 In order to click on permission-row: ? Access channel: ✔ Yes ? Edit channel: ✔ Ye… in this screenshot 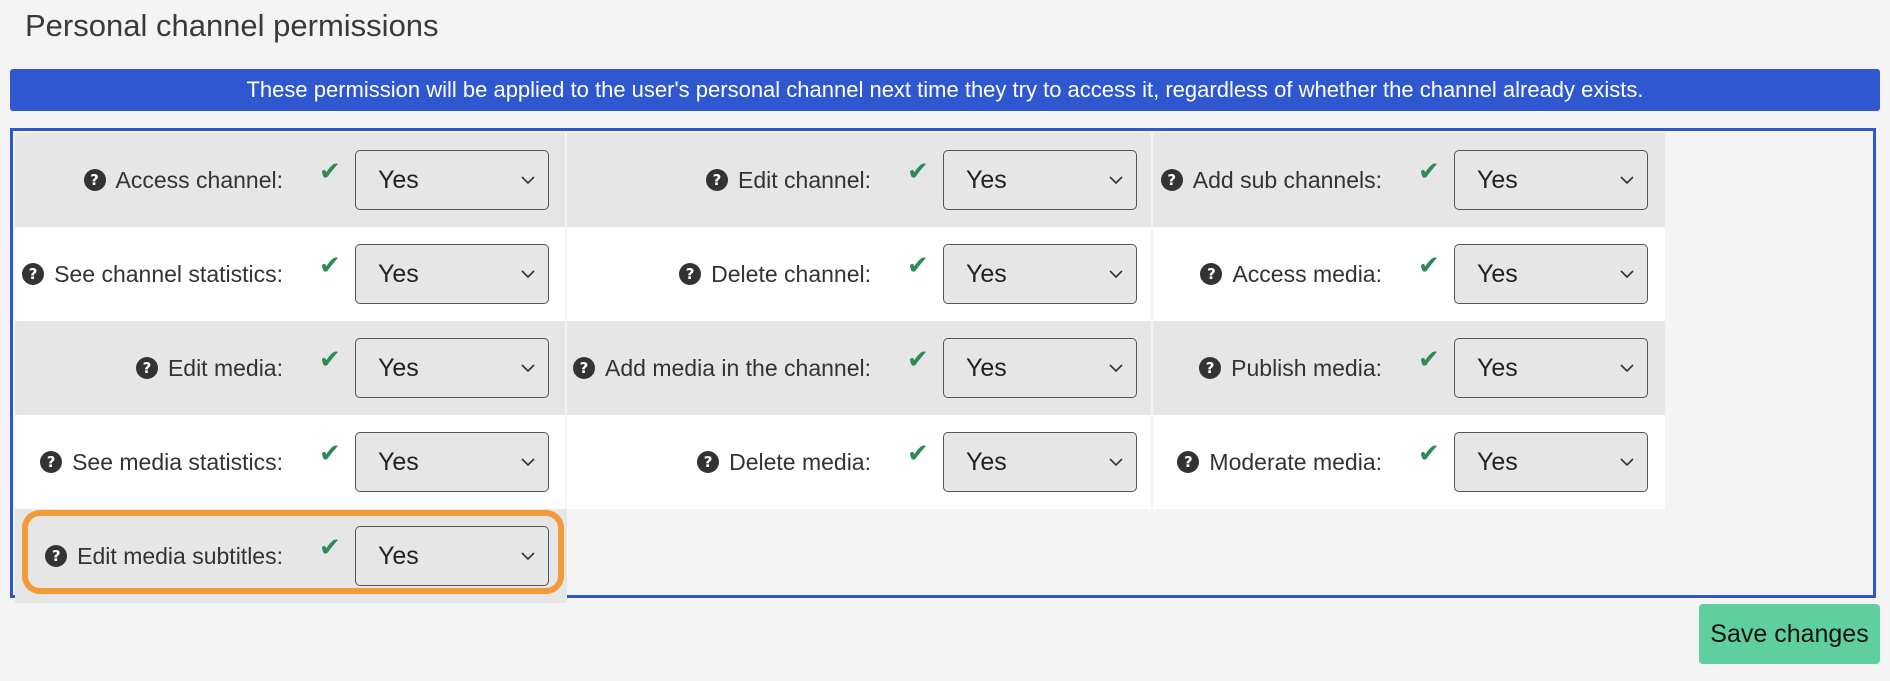, I will do `click(840, 180)`.